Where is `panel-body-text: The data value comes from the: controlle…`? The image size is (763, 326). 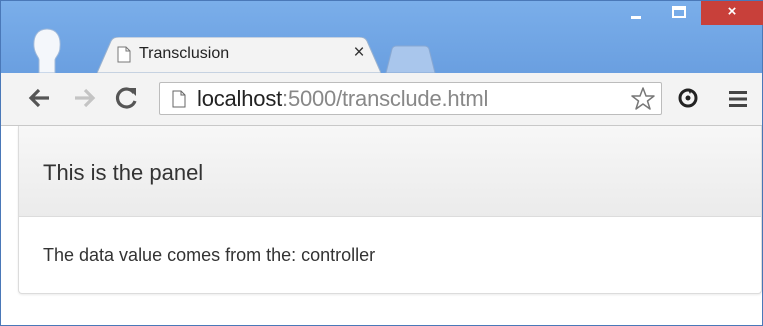
panel-body-text: The data value comes from the: controlle… is located at coordinates (209, 255).